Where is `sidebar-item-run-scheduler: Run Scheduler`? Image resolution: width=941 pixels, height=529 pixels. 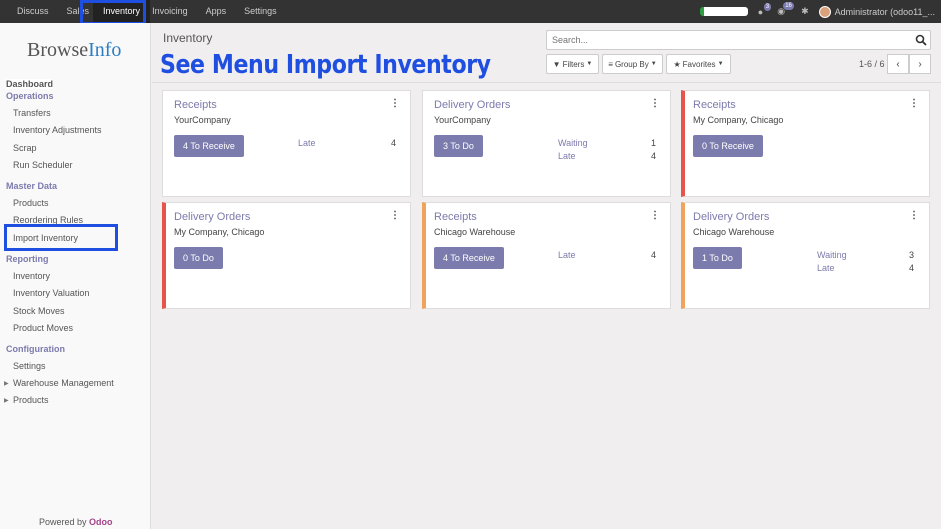
sidebar-item-run-scheduler: Run Scheduler is located at coordinates (43, 165).